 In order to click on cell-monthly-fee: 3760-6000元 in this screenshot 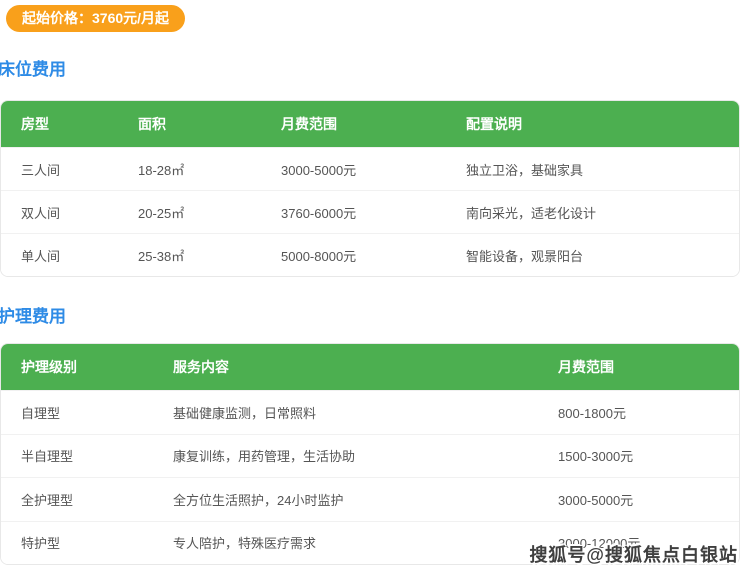, I will do `click(319, 213)`.